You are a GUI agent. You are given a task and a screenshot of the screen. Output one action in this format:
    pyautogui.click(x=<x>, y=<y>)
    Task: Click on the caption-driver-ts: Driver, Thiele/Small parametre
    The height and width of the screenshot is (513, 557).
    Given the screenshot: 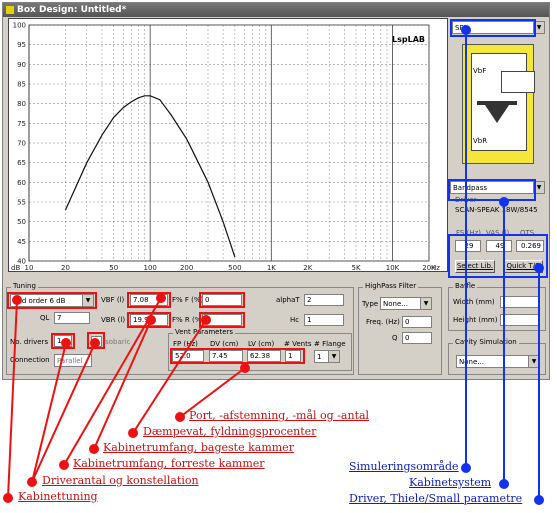 What is the action you would take?
    pyautogui.click(x=436, y=498)
    